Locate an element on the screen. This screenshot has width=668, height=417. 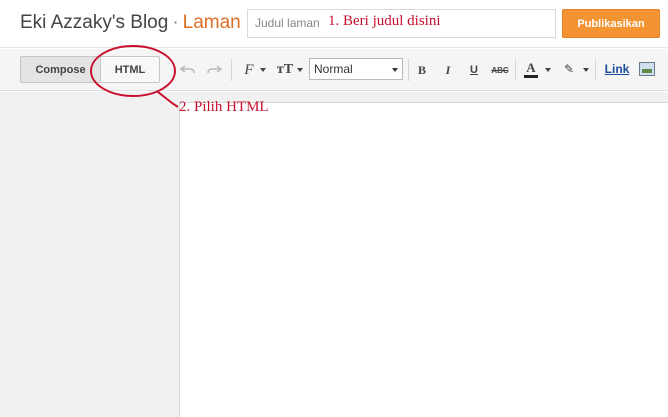
page-title-input: Judul laman 1. Beri judul disini is located at coordinates (401, 23).